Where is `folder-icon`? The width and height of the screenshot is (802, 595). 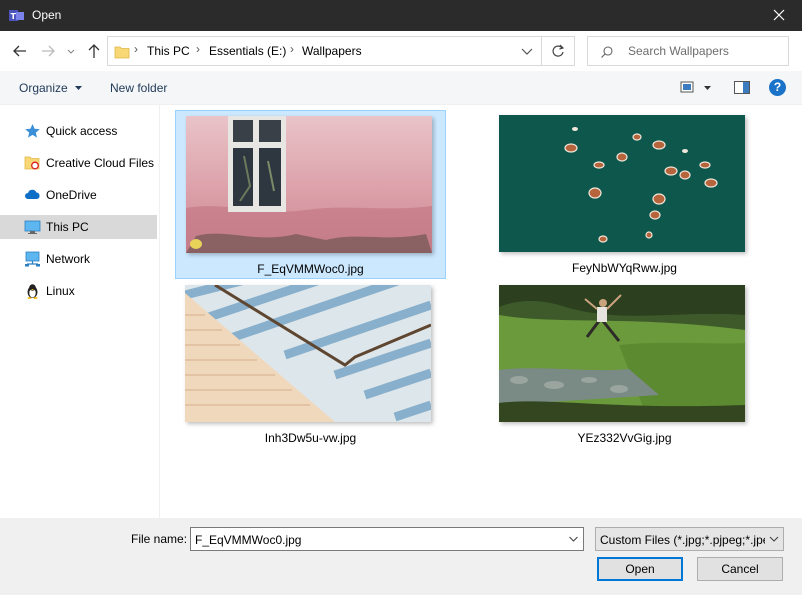 folder-icon is located at coordinates (122, 52).